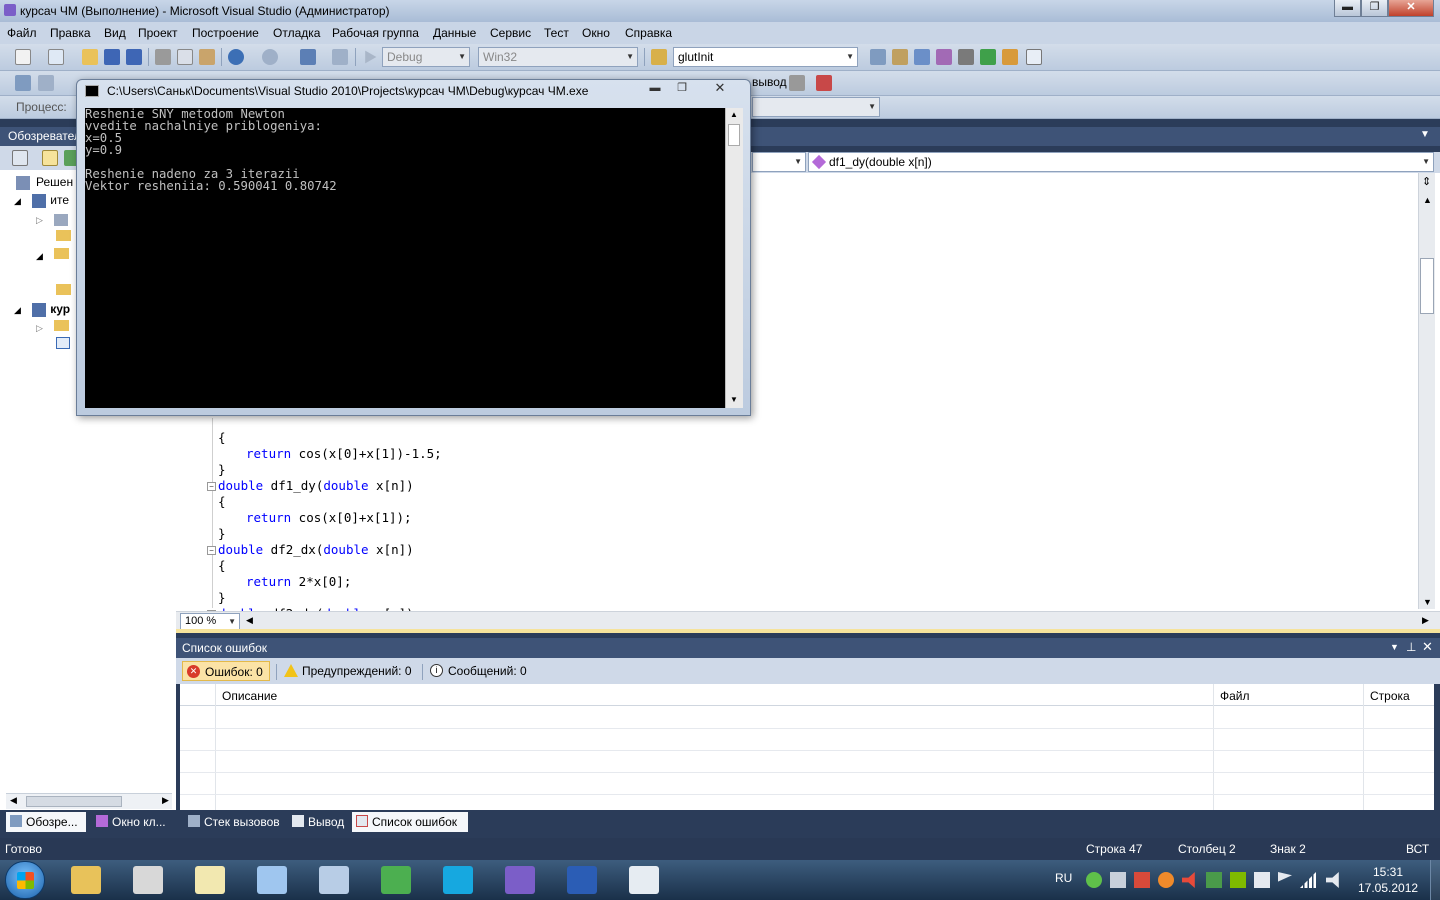  Describe the element at coordinates (134, 57) in the screenshot. I see `save-all-icon` at that location.